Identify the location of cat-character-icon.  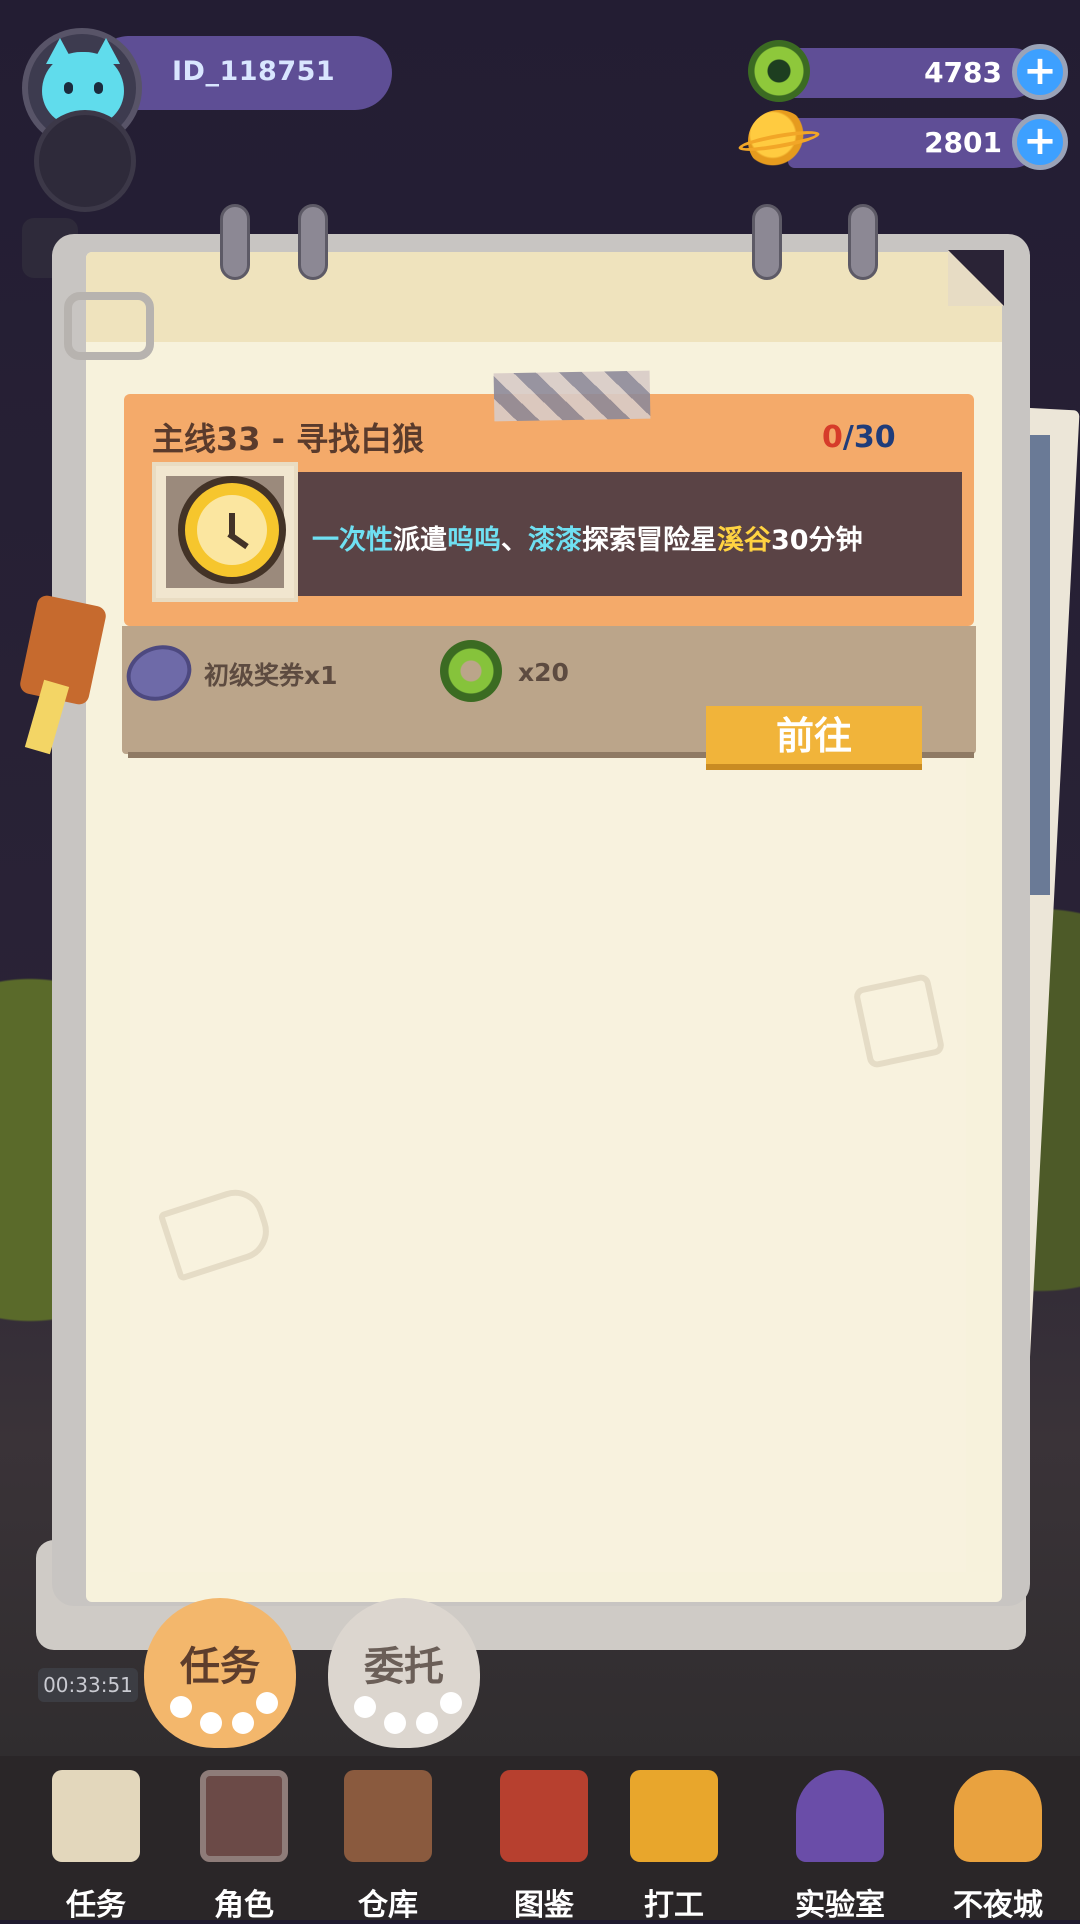
(998, 1816).